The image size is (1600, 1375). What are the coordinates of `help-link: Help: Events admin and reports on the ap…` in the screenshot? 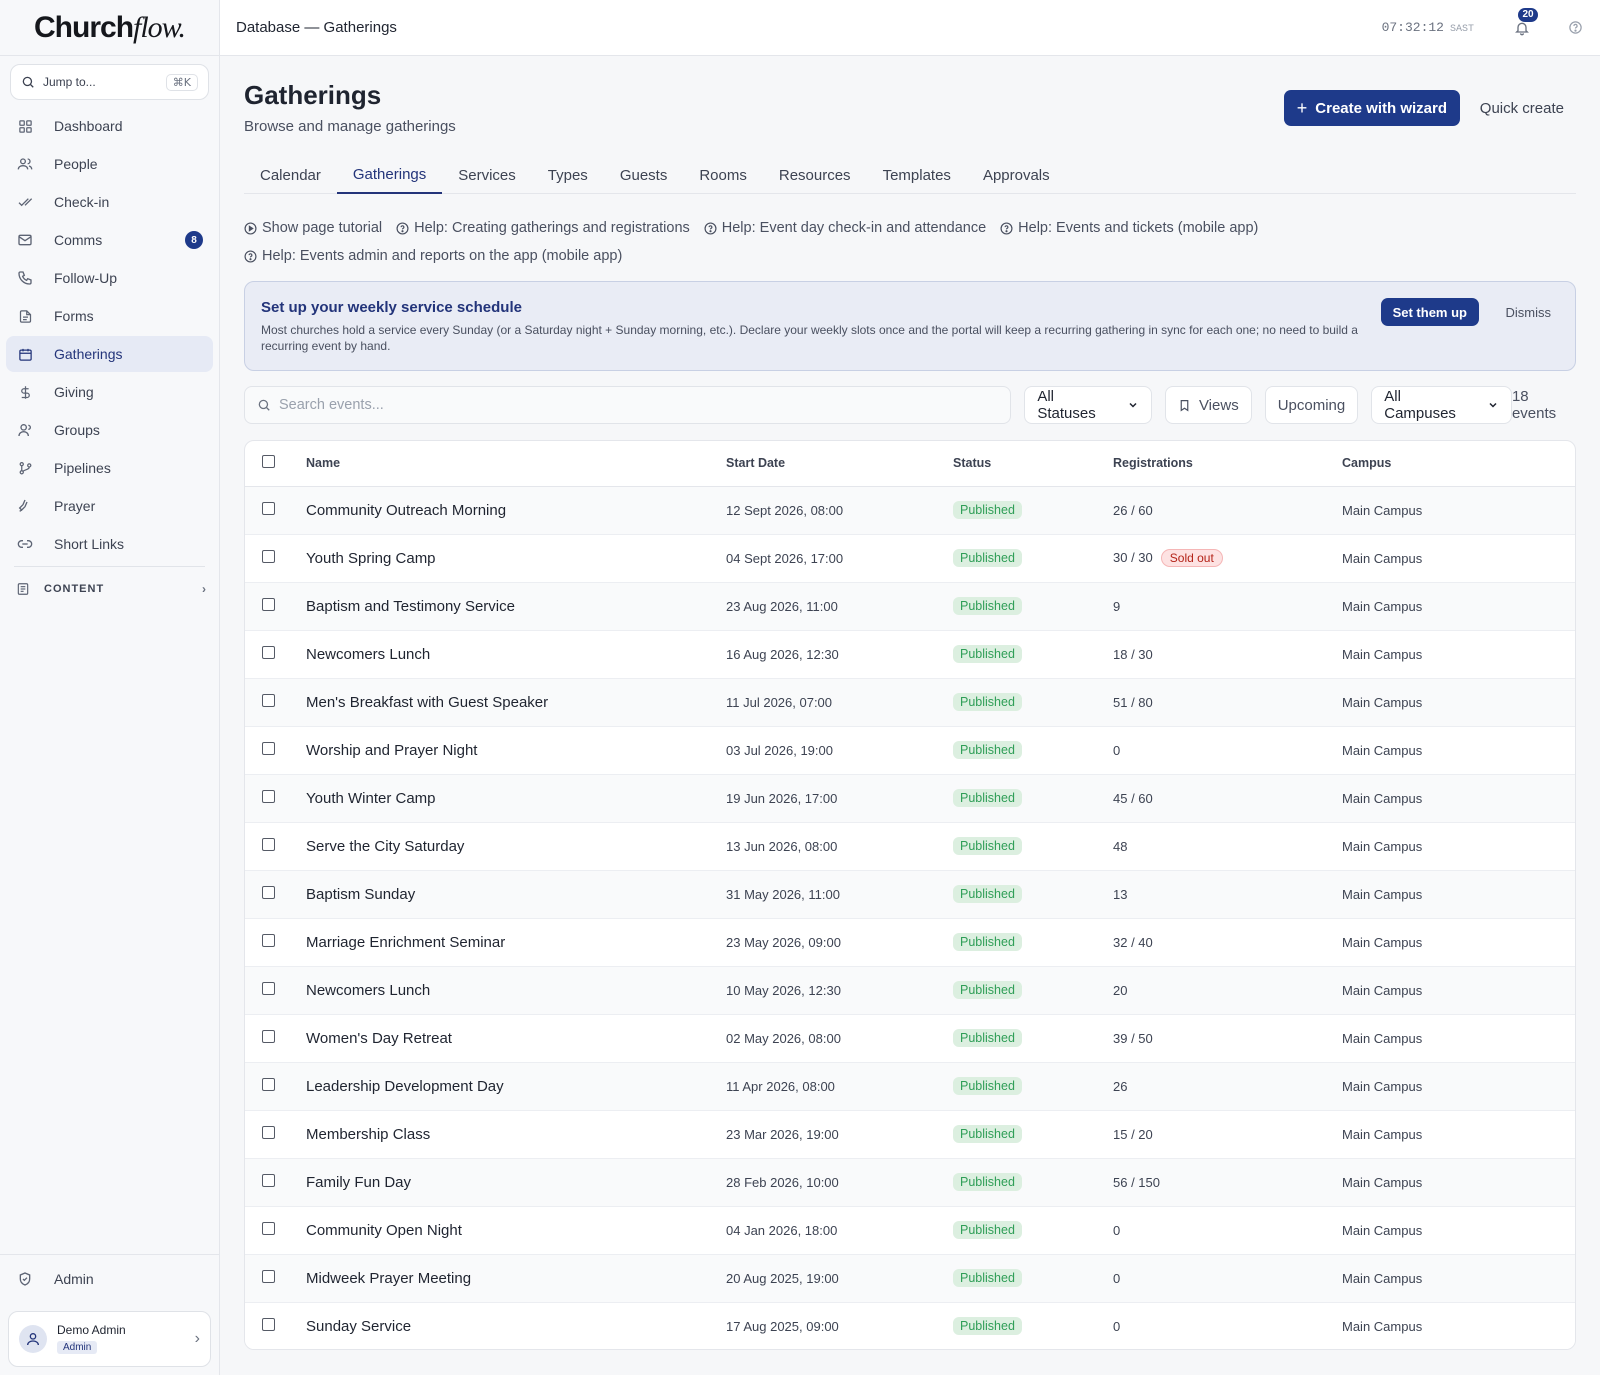 It's located at (433, 256).